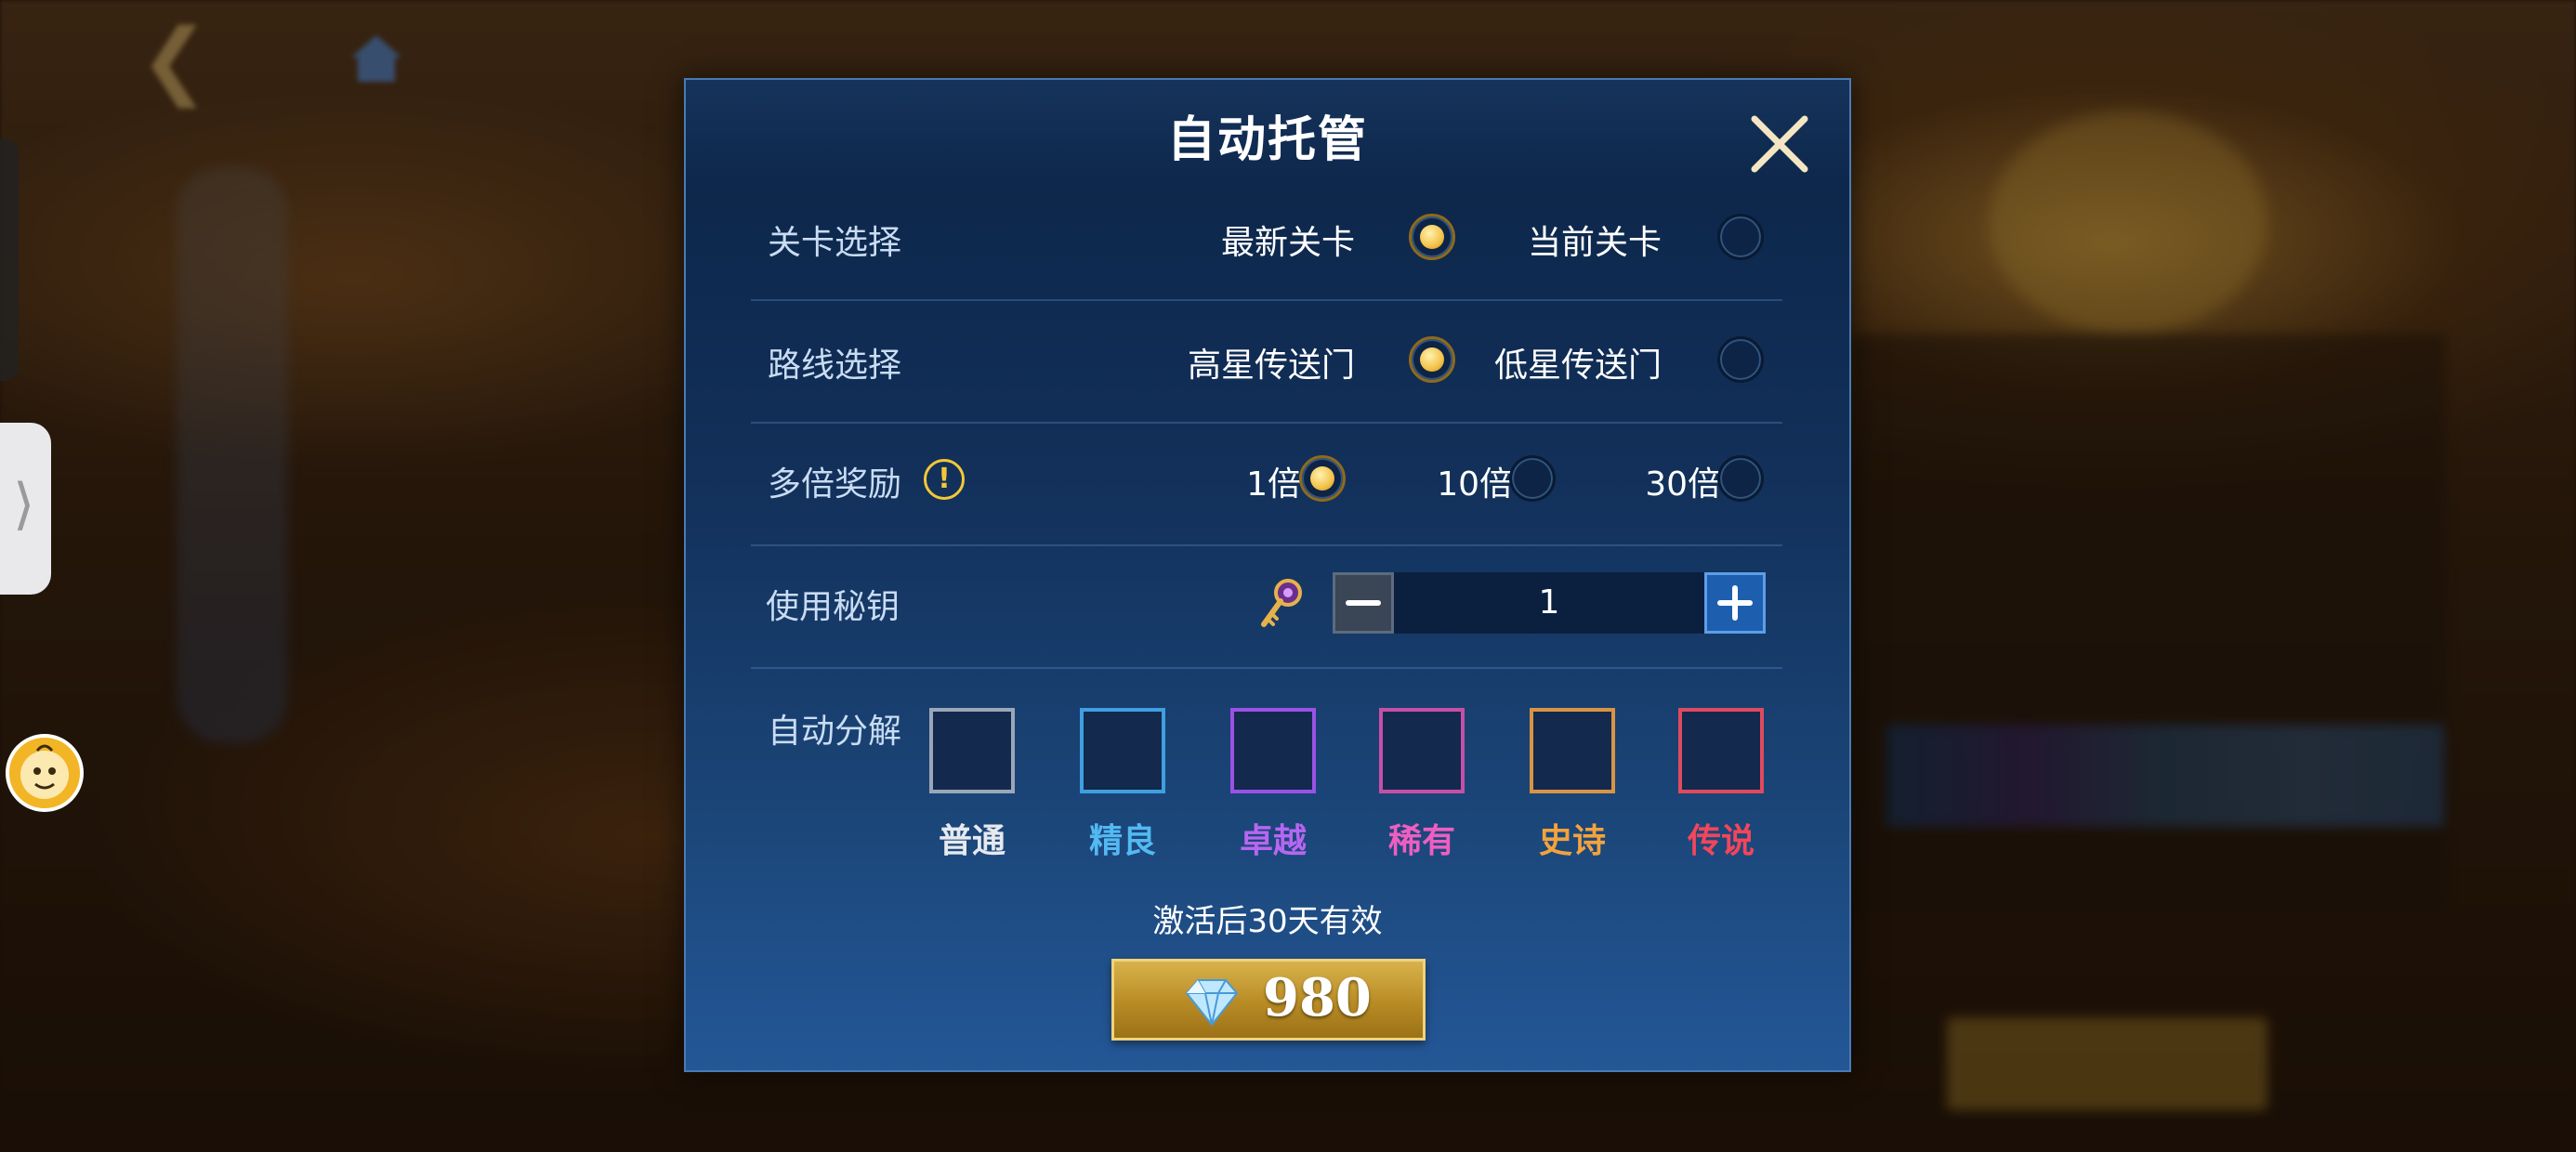 This screenshot has height=1152, width=2576. I want to click on plus-icon, so click(1735, 603).